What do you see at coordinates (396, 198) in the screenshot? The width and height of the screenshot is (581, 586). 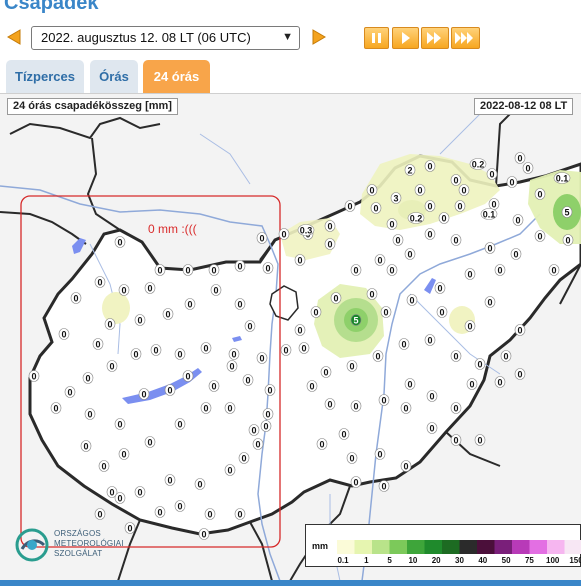 I see `station-marker-highlight: 3` at bounding box center [396, 198].